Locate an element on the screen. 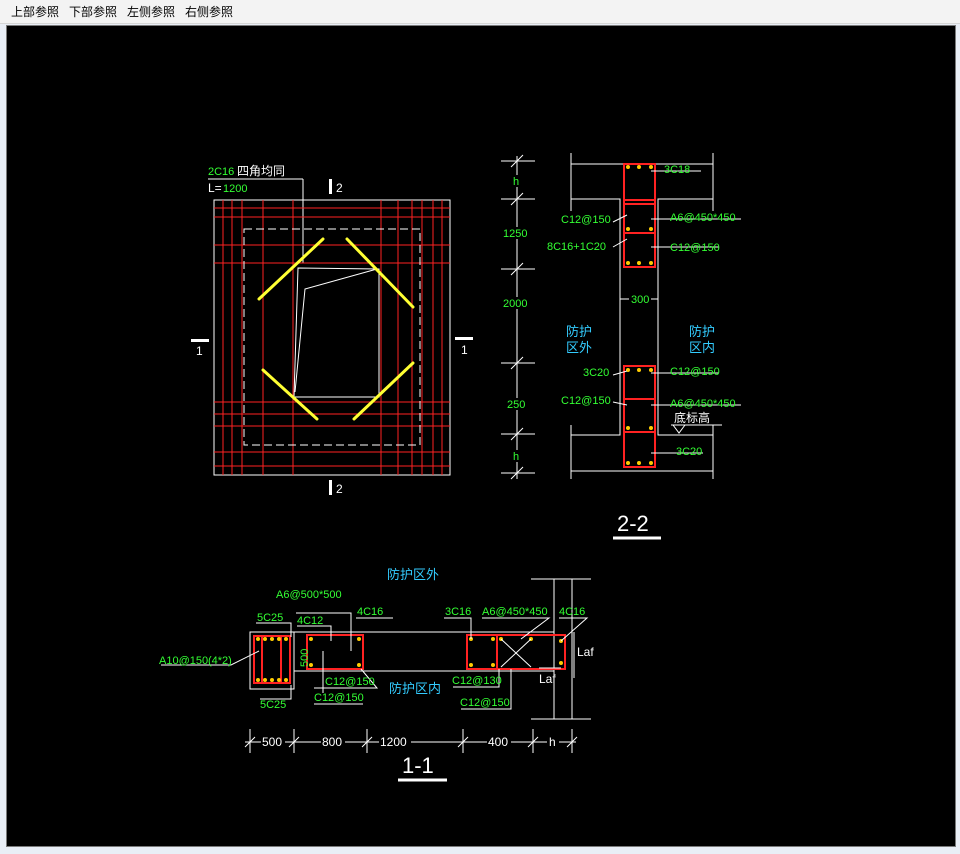 This screenshot has height=854, width=960. label-22-outside-1: 防护 is located at coordinates (579, 331).